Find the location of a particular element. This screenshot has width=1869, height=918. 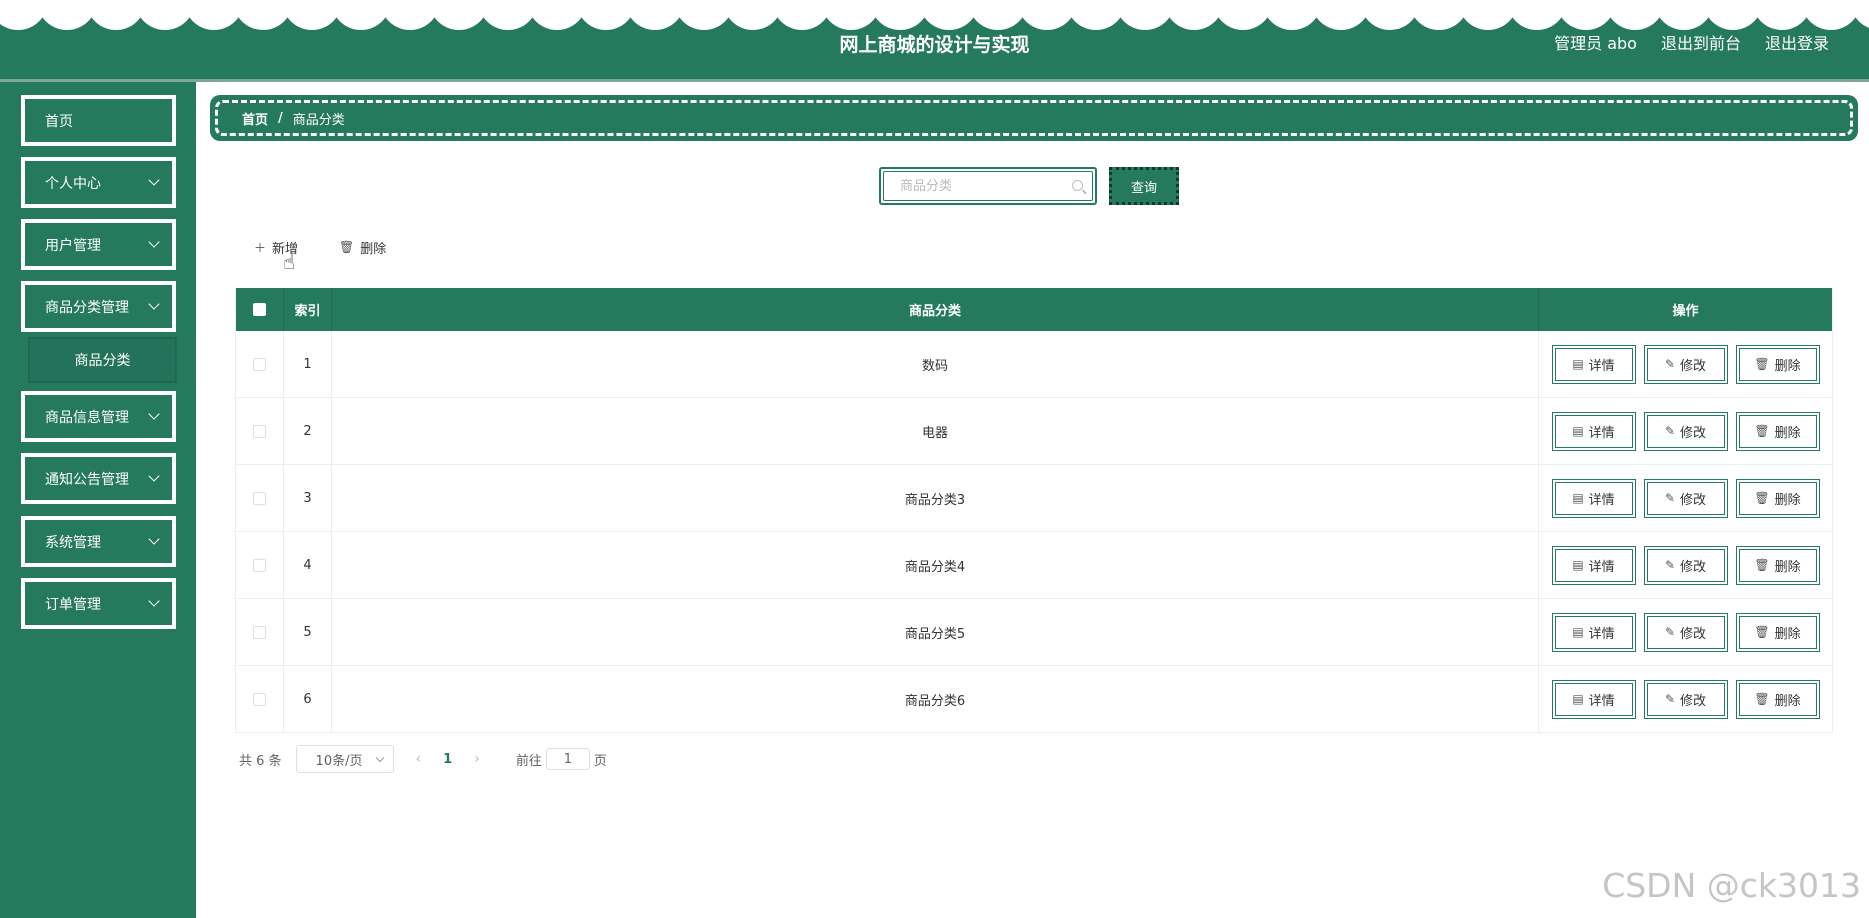

sidebar-item-notice-management: 通知公告管理 is located at coordinates (98, 478).